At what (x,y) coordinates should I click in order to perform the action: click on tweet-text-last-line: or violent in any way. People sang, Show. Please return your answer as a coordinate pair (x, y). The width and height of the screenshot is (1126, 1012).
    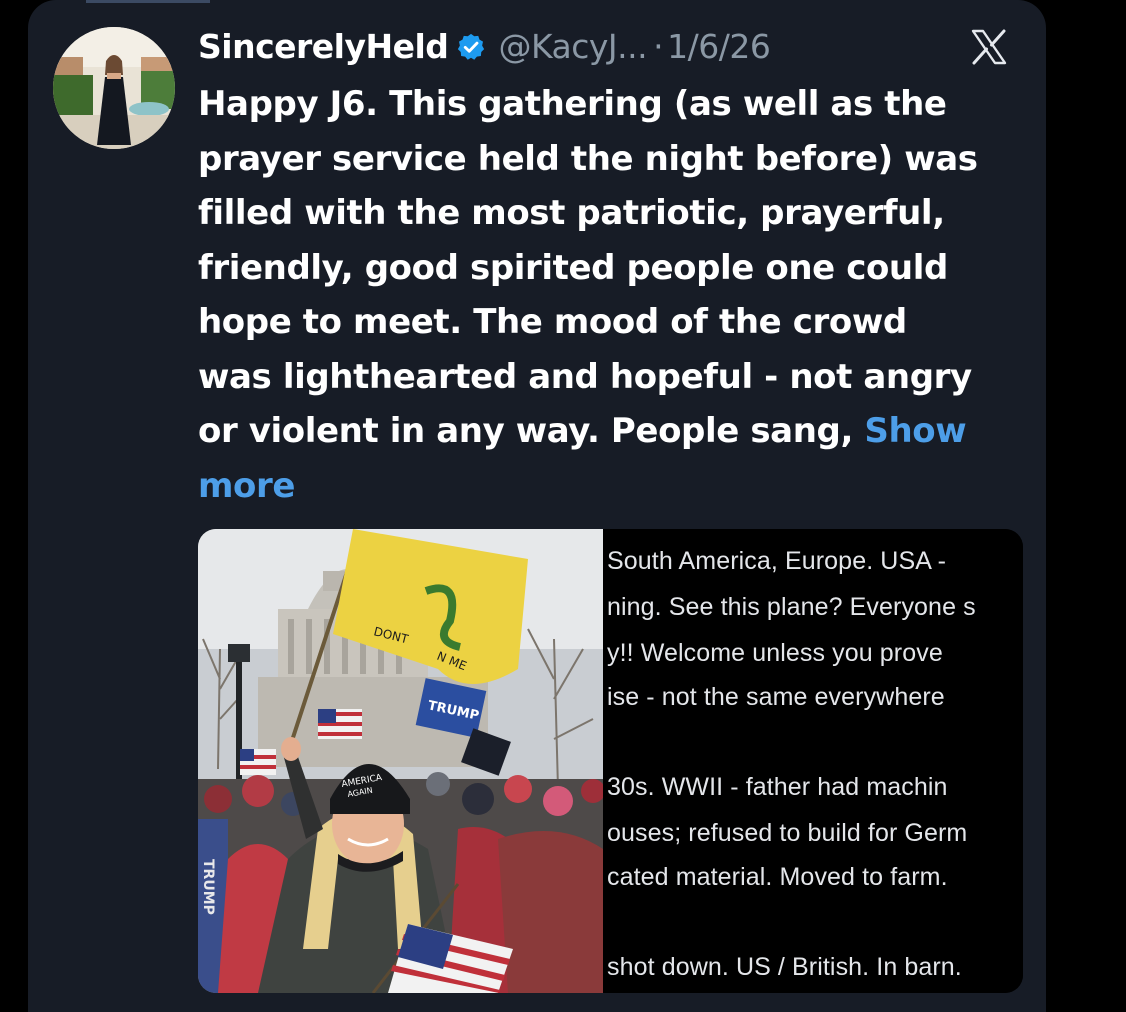
    Looking at the image, I should click on (614, 431).